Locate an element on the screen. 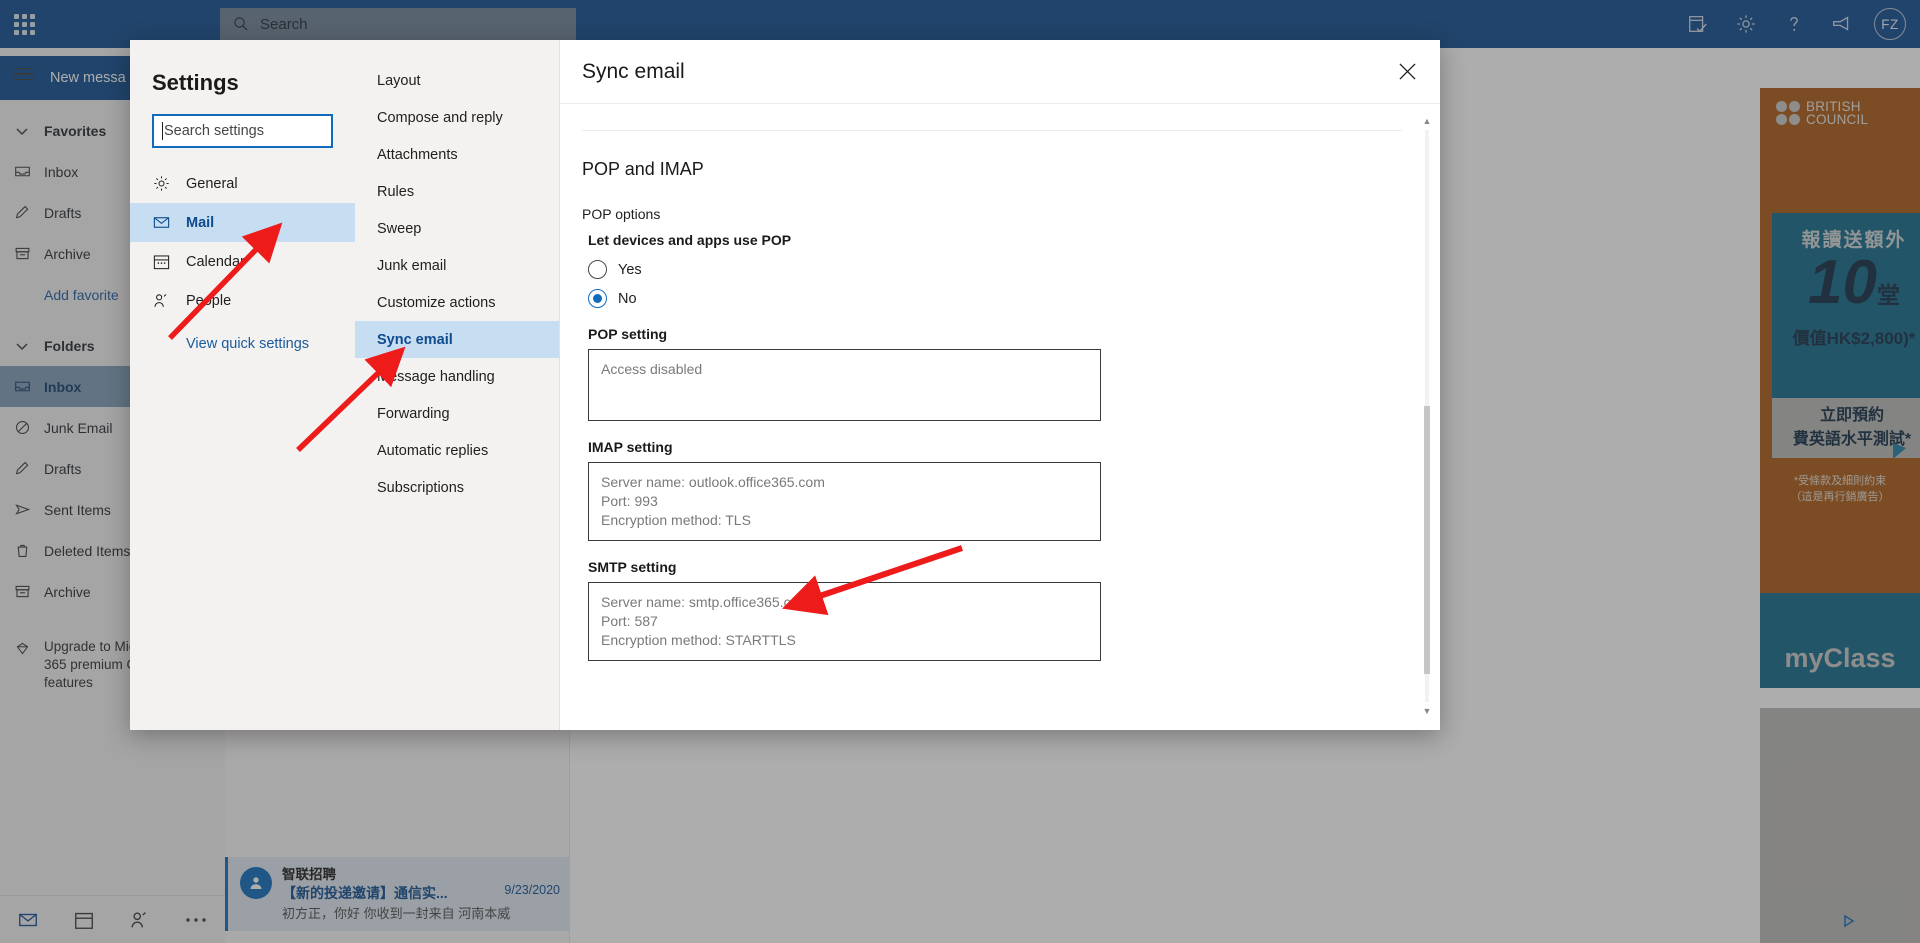 This screenshot has width=1920, height=943. section-title: POP and IMAP is located at coordinates (643, 169).